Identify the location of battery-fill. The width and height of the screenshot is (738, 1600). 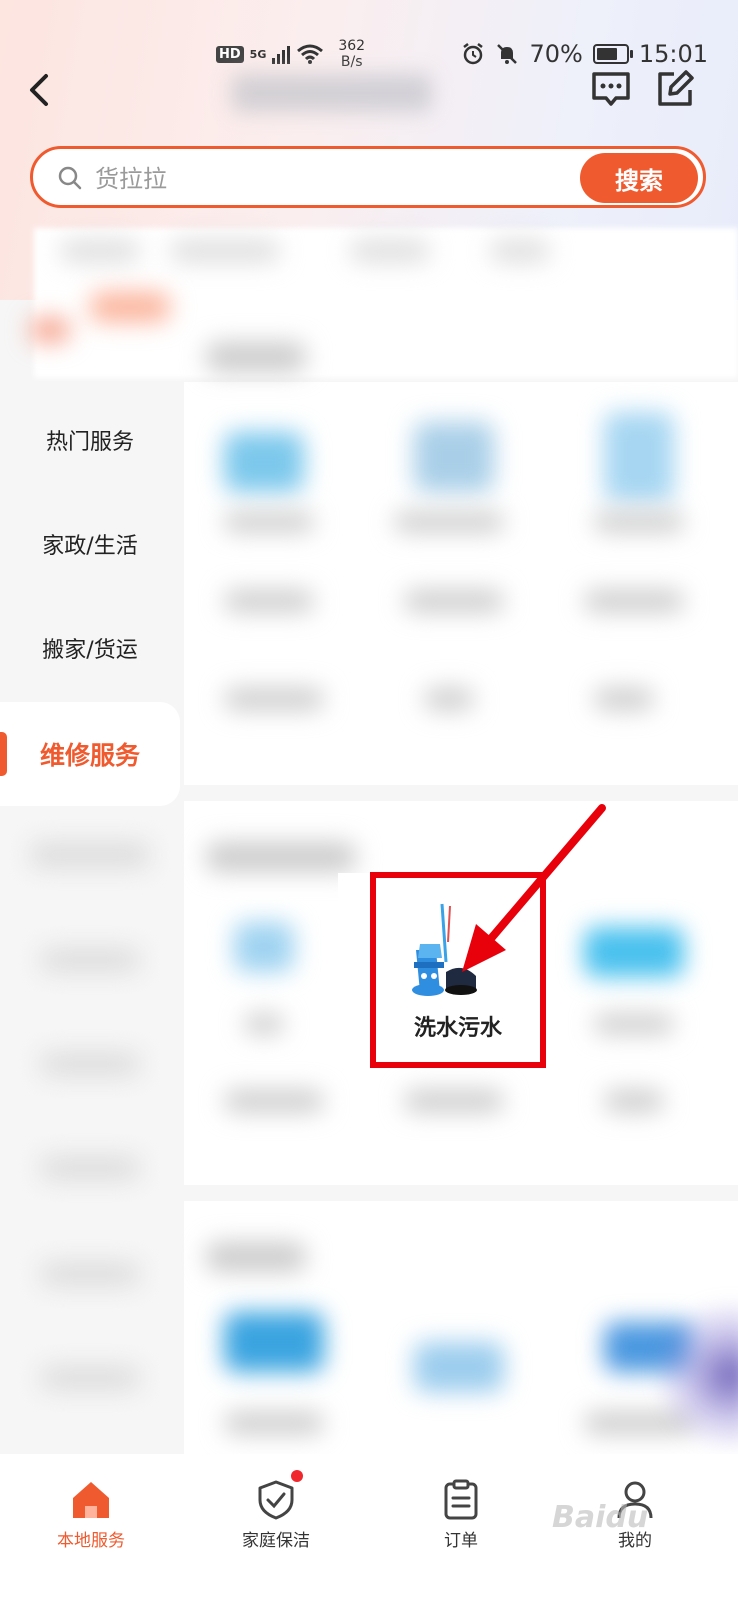
(606, 54).